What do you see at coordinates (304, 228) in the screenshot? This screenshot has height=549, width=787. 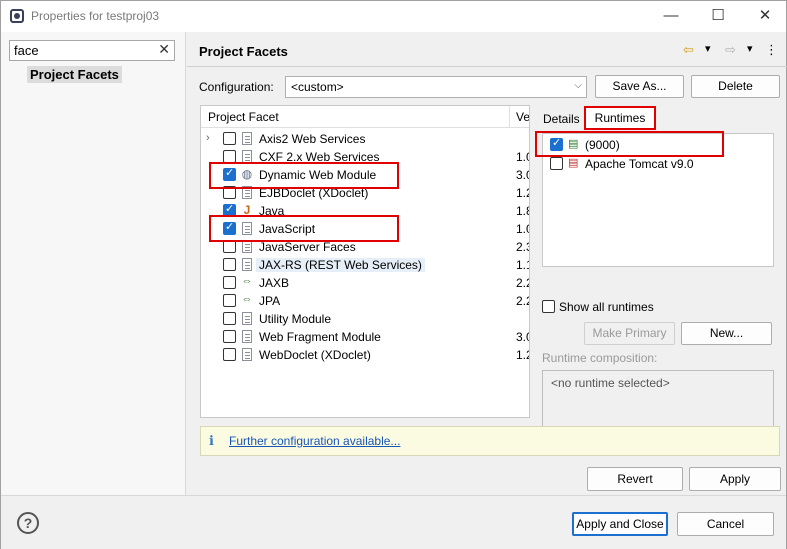 I see `highlight-javascript` at bounding box center [304, 228].